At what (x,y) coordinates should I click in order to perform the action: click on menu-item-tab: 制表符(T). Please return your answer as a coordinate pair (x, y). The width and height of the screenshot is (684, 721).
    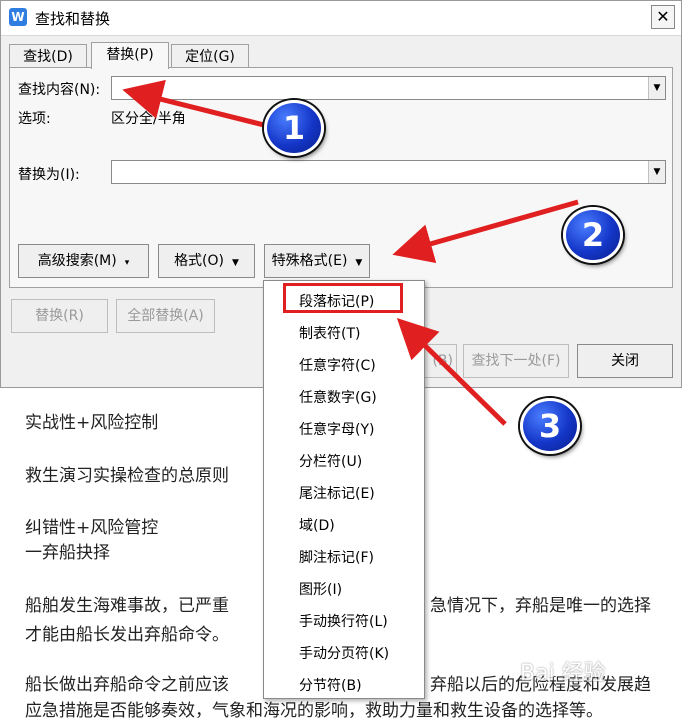
    Looking at the image, I should click on (329, 333).